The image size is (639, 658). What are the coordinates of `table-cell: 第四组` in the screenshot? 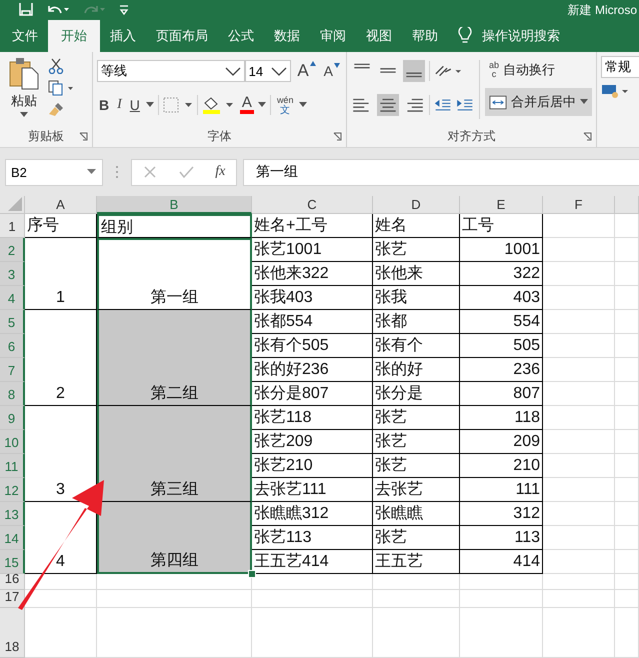 It's located at (174, 538).